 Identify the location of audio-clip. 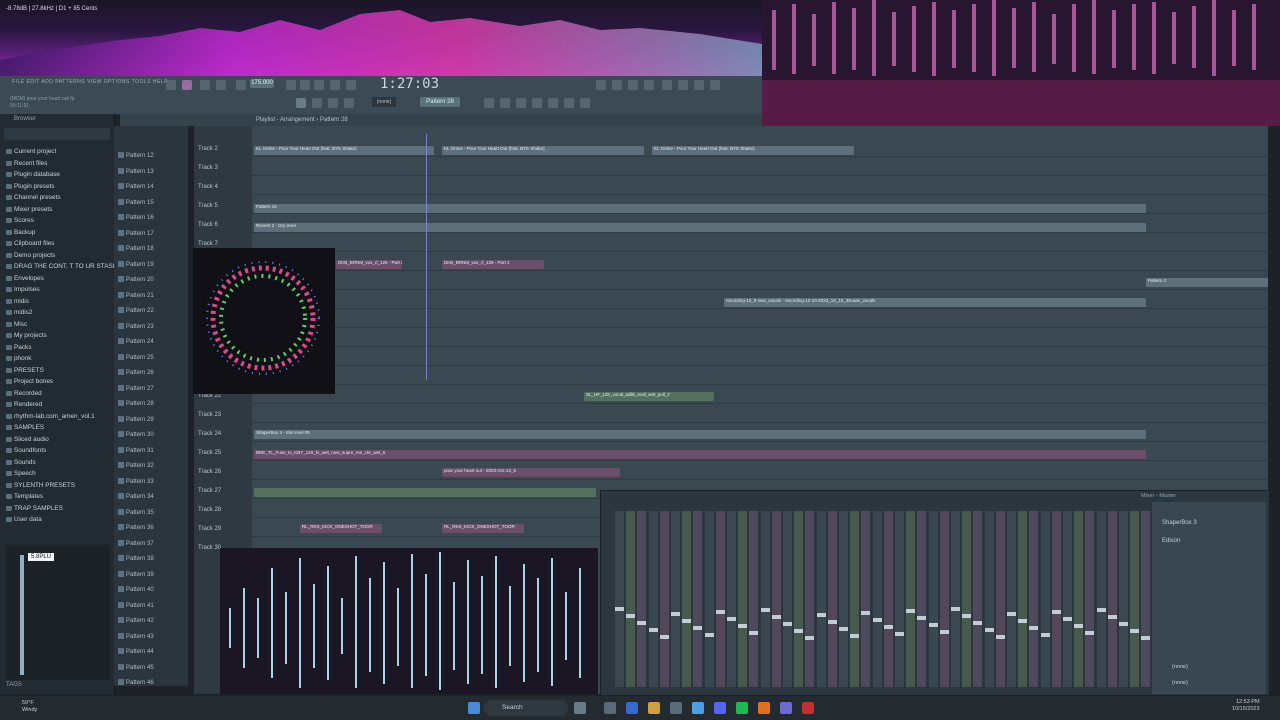
(425, 492).